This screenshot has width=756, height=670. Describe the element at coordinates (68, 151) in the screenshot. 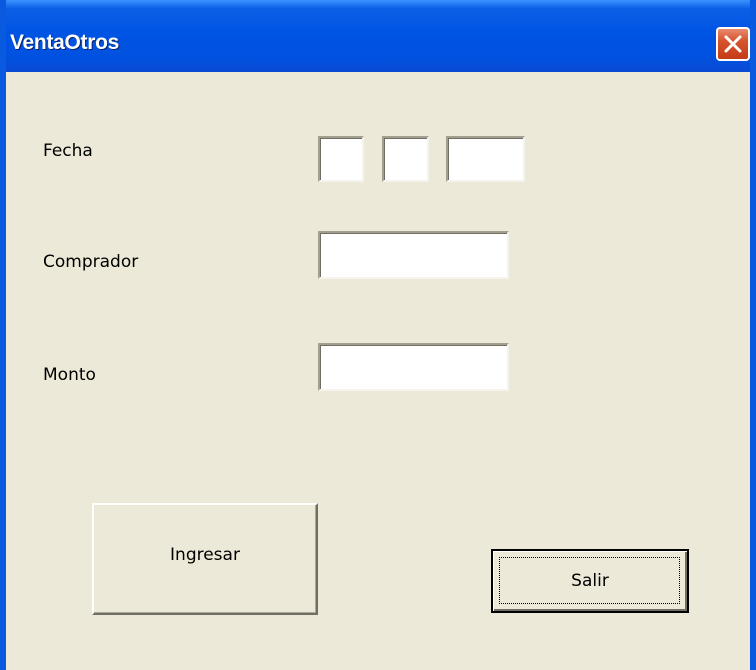

I see `fecha-label: Fecha` at that location.